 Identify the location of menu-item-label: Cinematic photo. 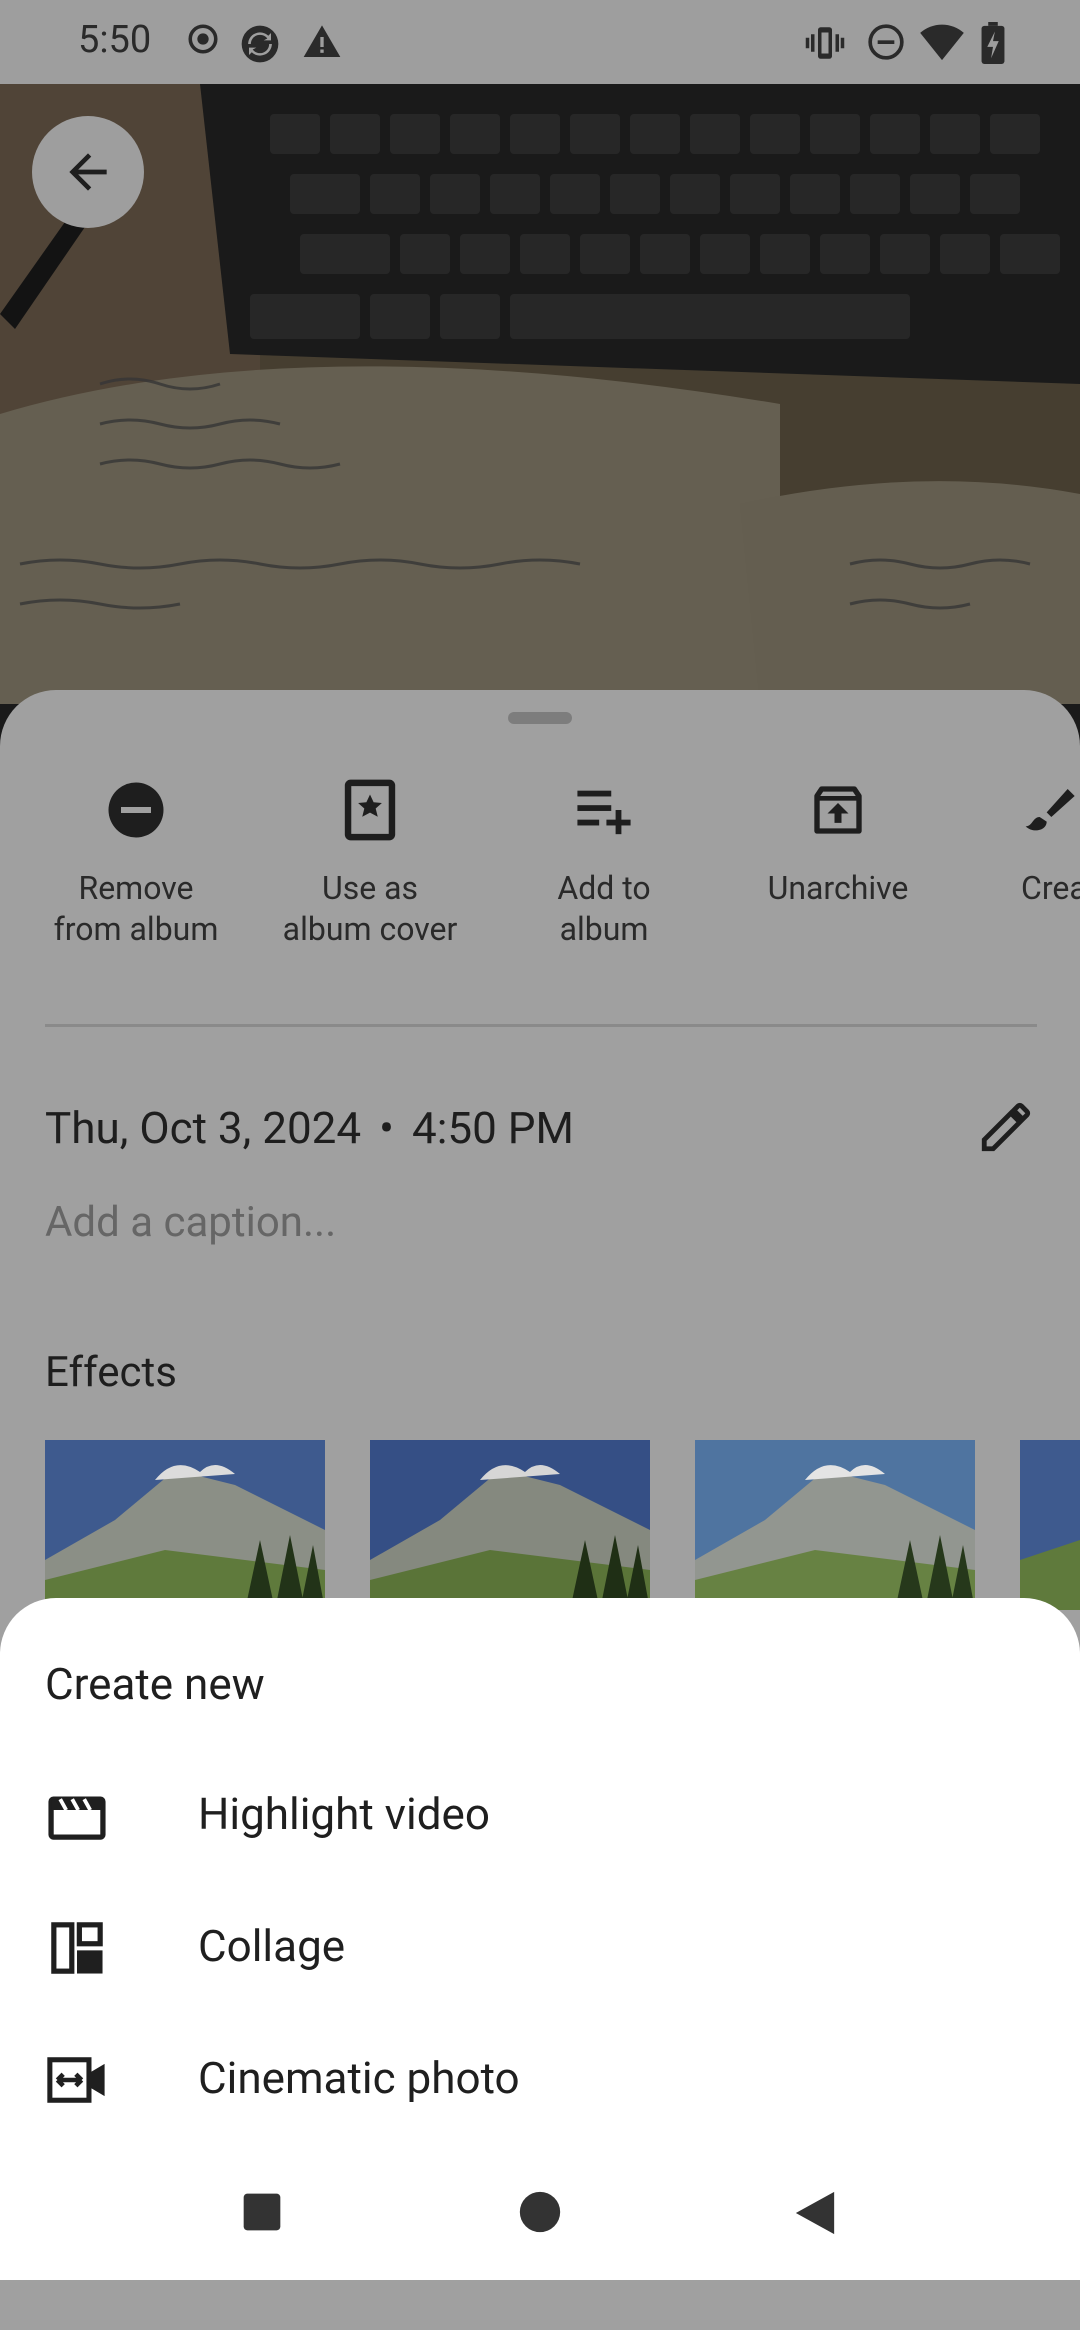
(359, 2078).